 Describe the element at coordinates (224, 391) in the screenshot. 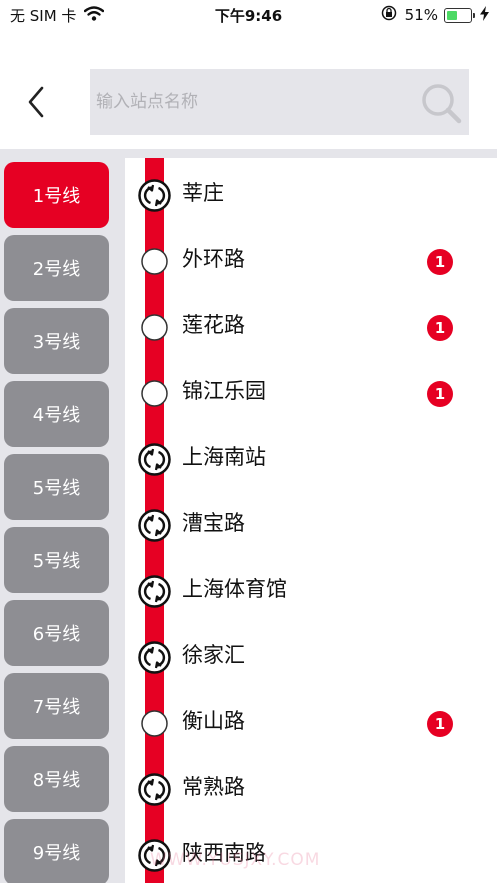

I see `station-name: 锦江乐园` at that location.